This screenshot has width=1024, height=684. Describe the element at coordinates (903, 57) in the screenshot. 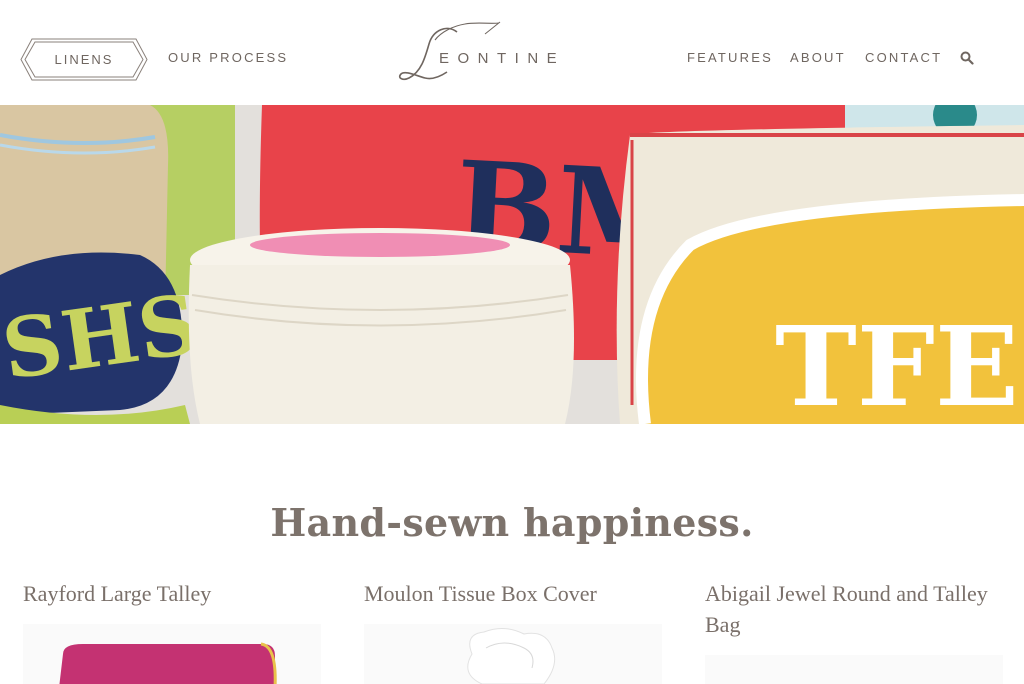

I see `nav-contact: CONTACT` at that location.